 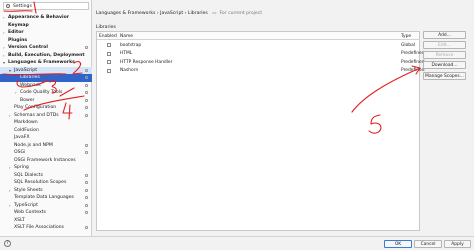 What do you see at coordinates (146, 62) in the screenshot?
I see `library-name: HTTP Response Handler` at bounding box center [146, 62].